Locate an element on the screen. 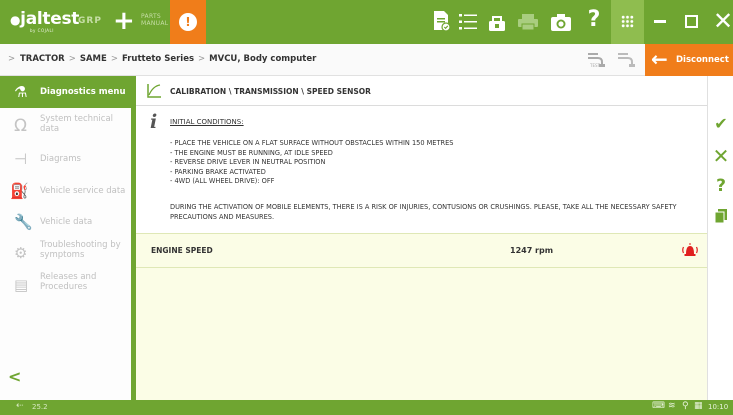  sidebar-item-system-technical-data: Ω System technical data is located at coordinates (65, 127).